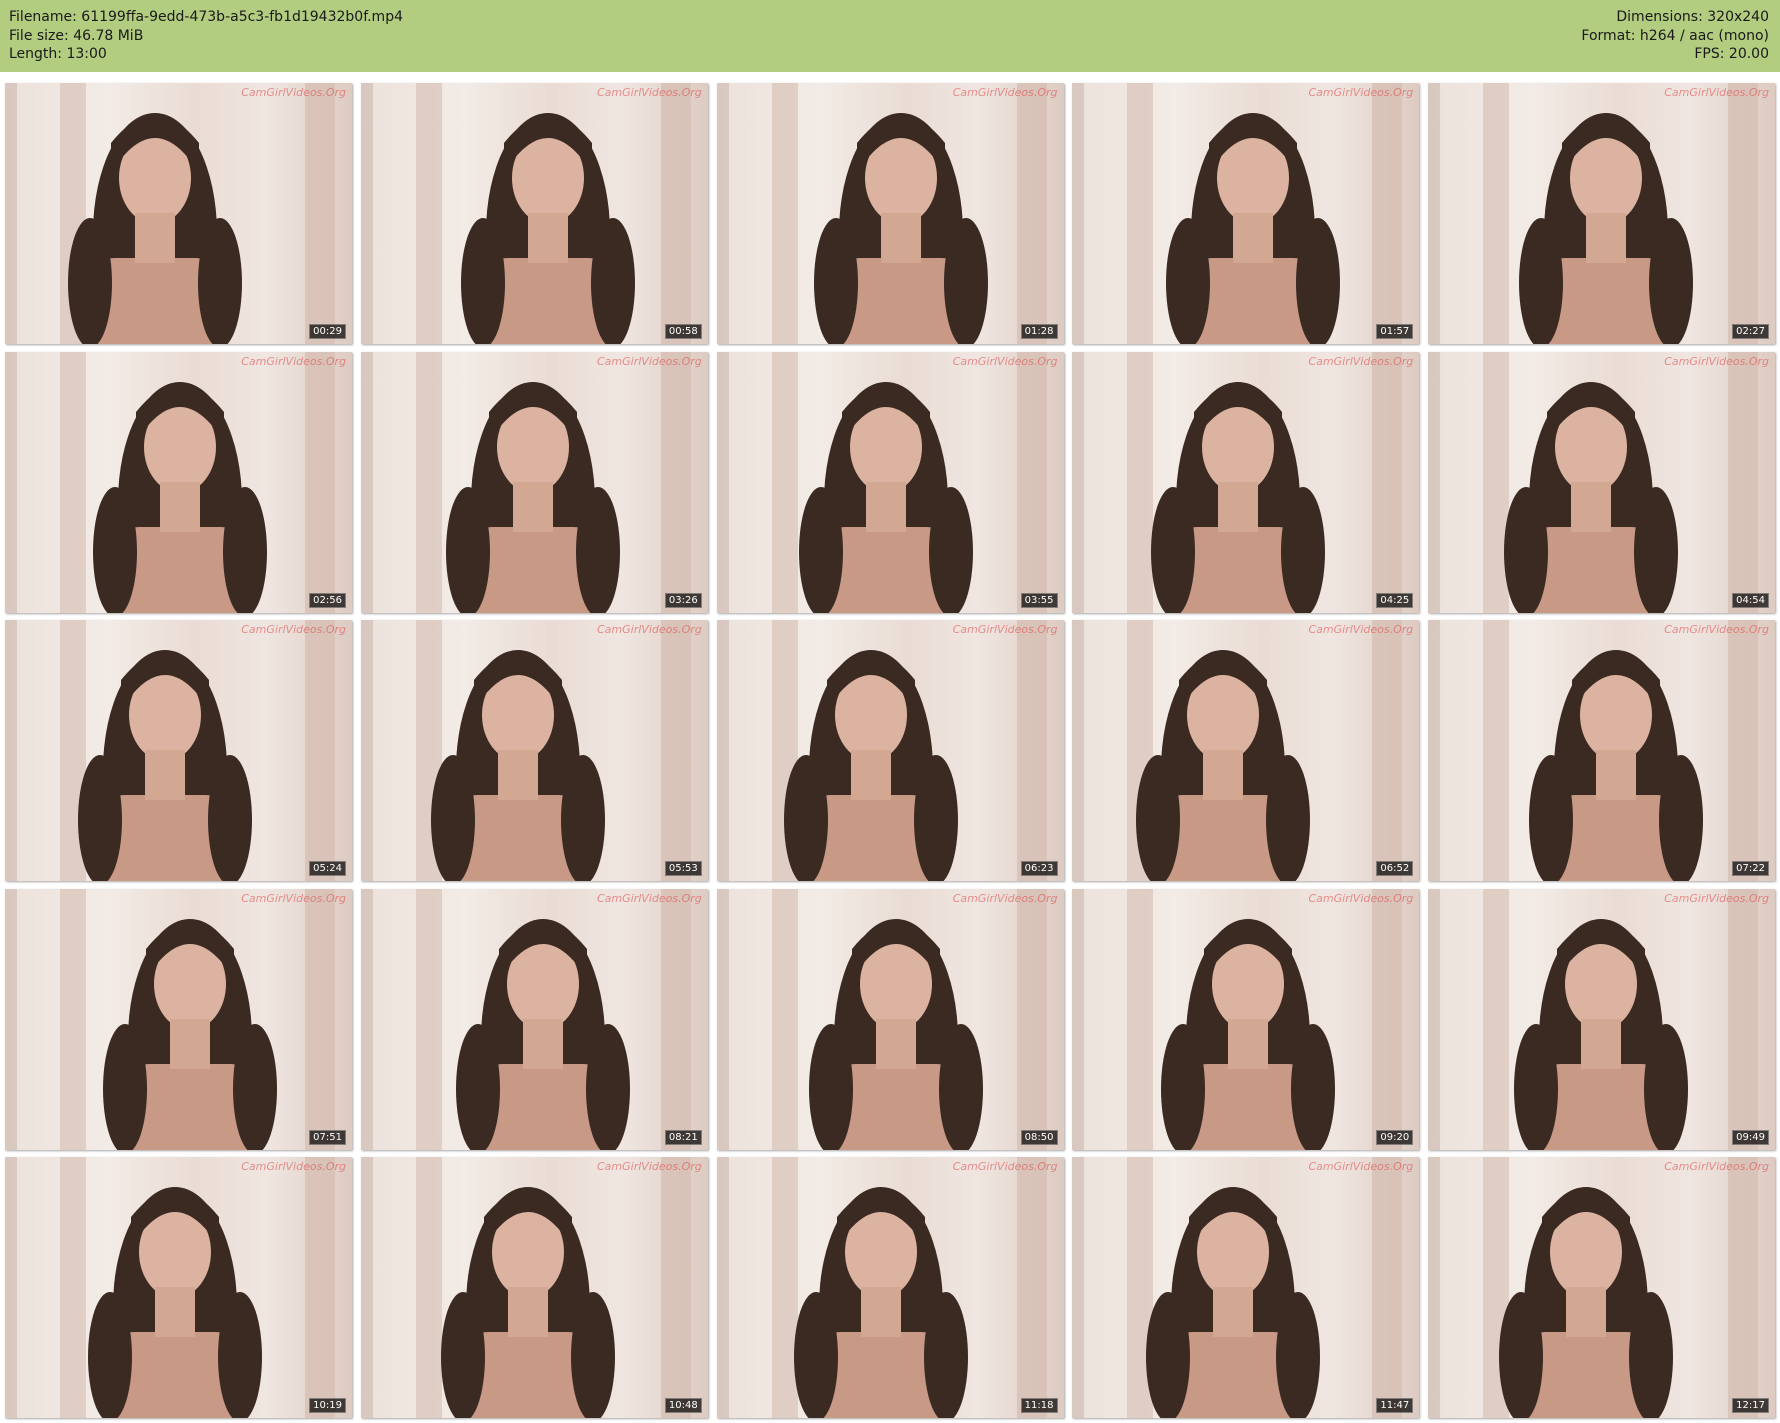 The height and width of the screenshot is (1423, 1780). I want to click on timestamp-label: 02:56, so click(327, 600).